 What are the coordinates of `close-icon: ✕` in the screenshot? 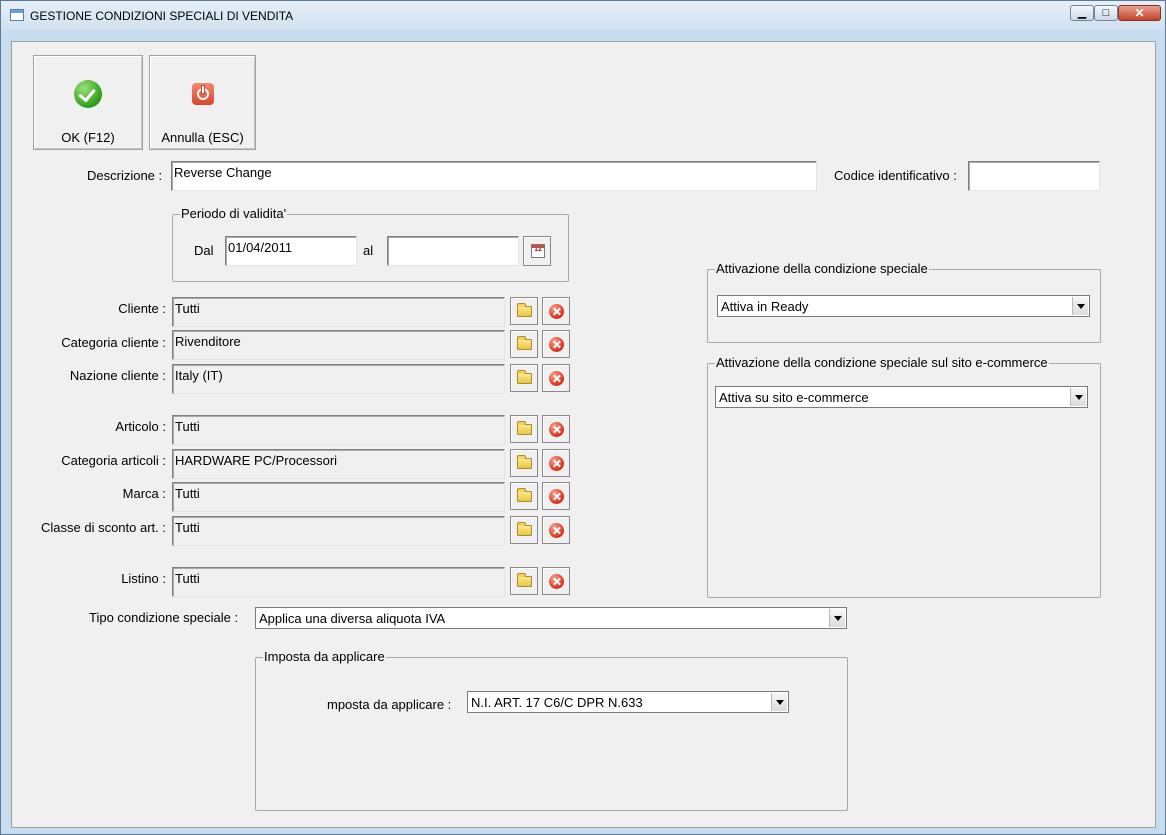 It's located at (1139, 13).